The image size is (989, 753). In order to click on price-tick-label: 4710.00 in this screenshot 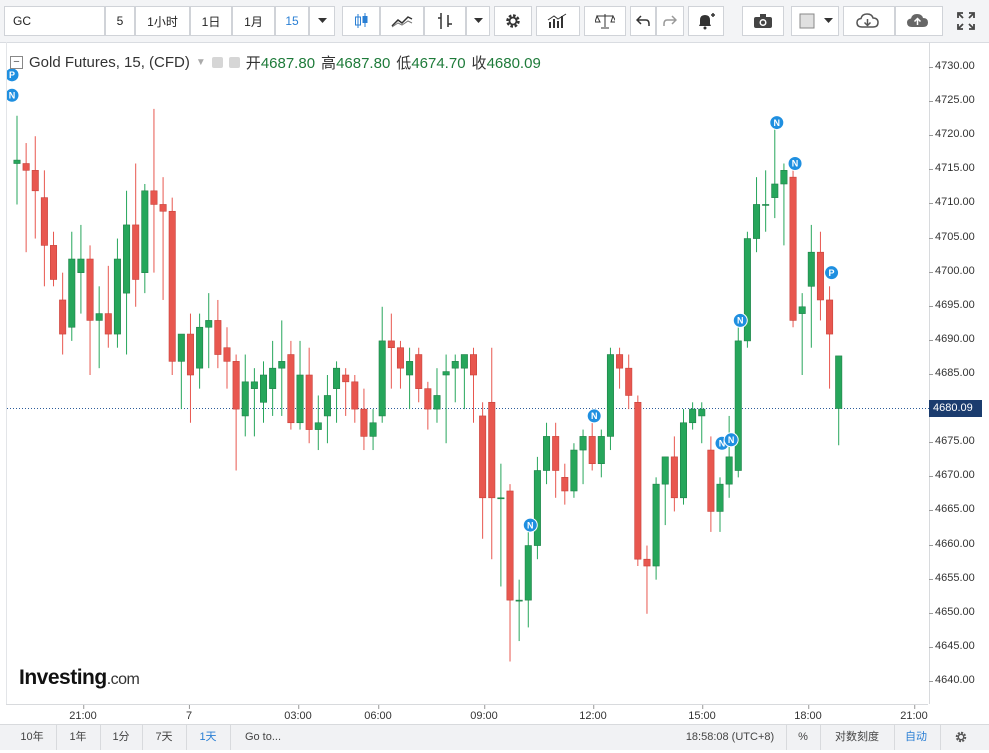, I will do `click(952, 202)`.